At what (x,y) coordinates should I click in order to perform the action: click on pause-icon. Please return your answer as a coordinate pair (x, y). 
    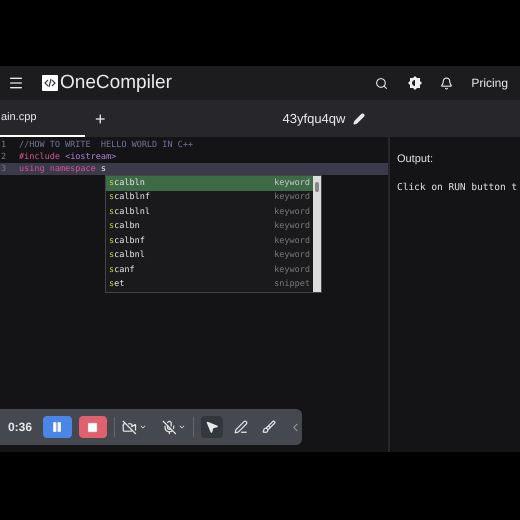
    Looking at the image, I should click on (57, 427).